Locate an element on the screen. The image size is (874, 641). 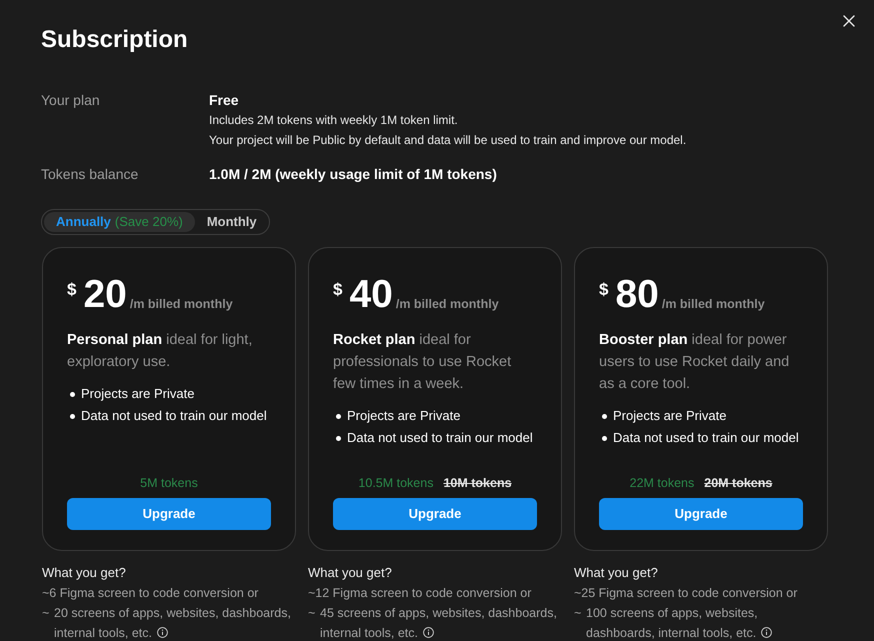
price-amount: 80 is located at coordinates (637, 295).